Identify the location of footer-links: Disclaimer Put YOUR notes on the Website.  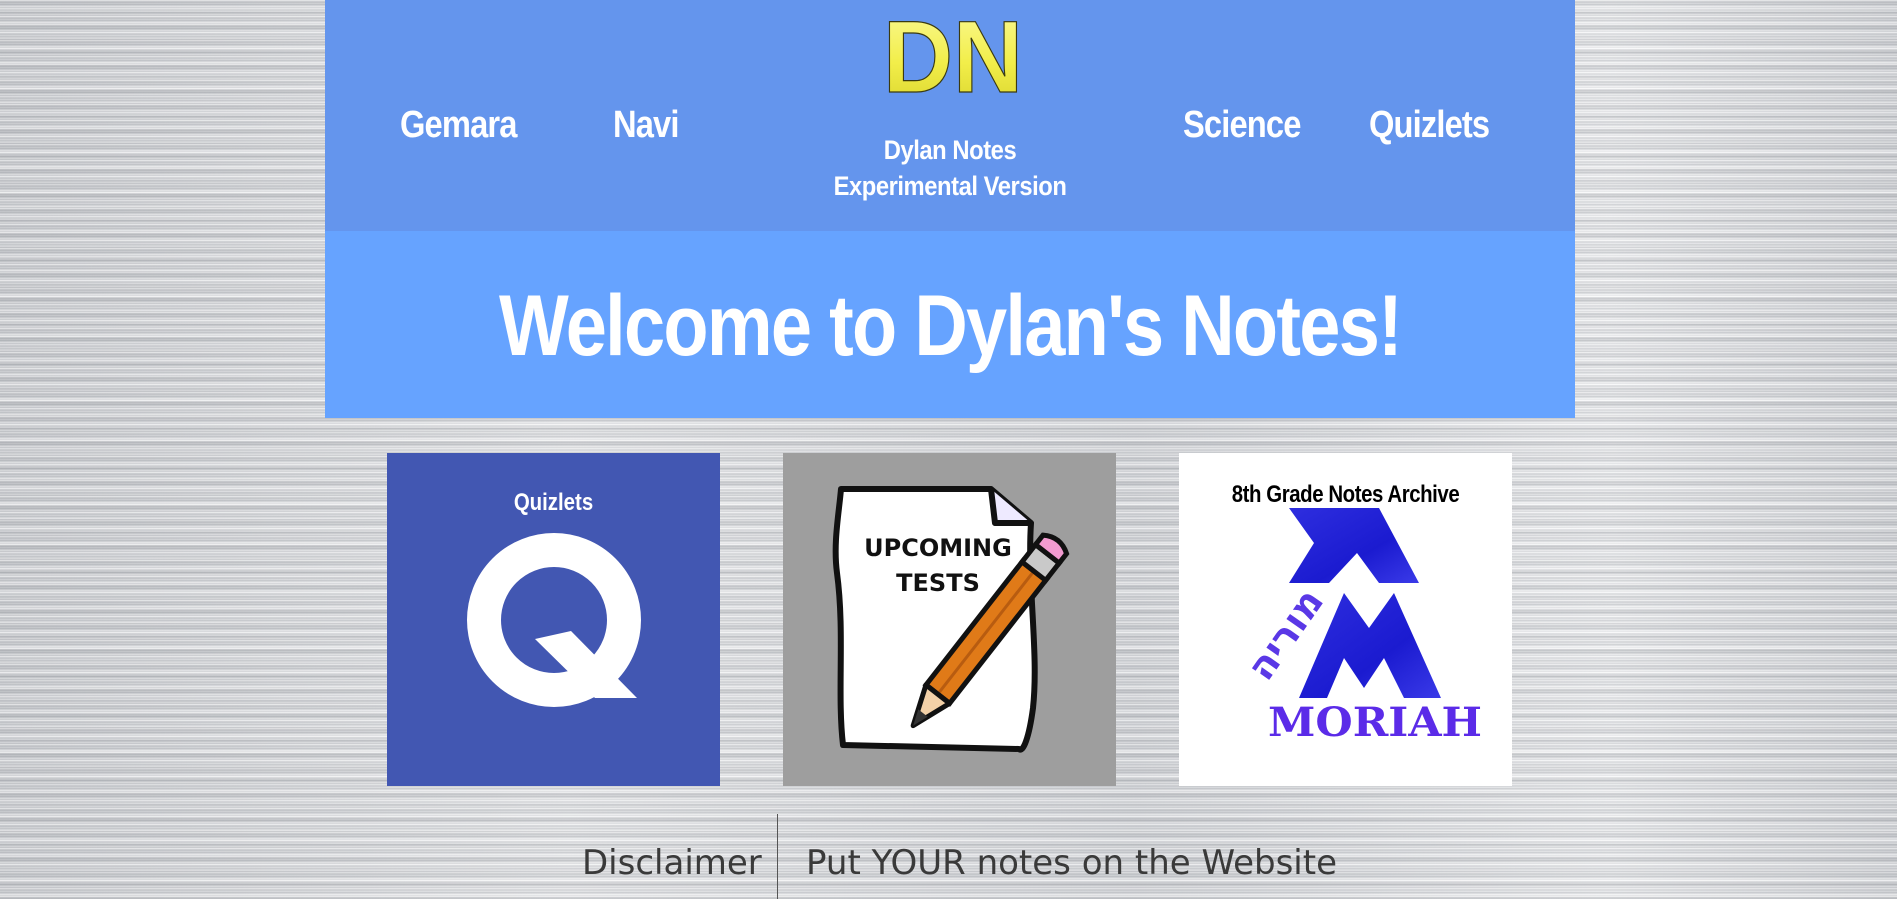
(948, 856).